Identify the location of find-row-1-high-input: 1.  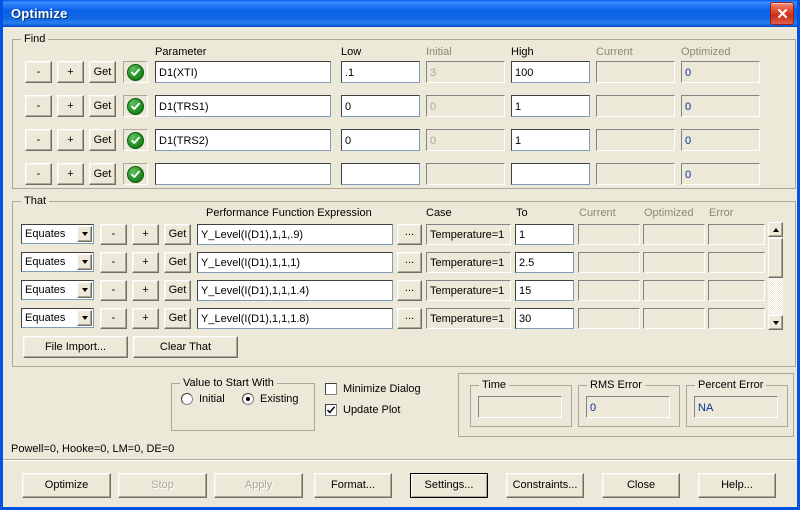
(550, 106).